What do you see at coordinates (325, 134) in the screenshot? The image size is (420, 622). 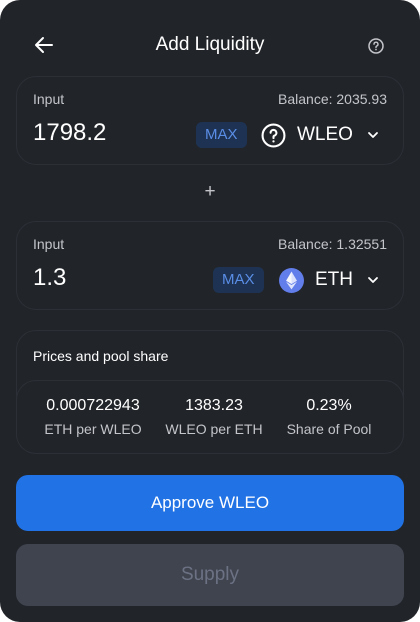 I see `token-name: WLEO` at bounding box center [325, 134].